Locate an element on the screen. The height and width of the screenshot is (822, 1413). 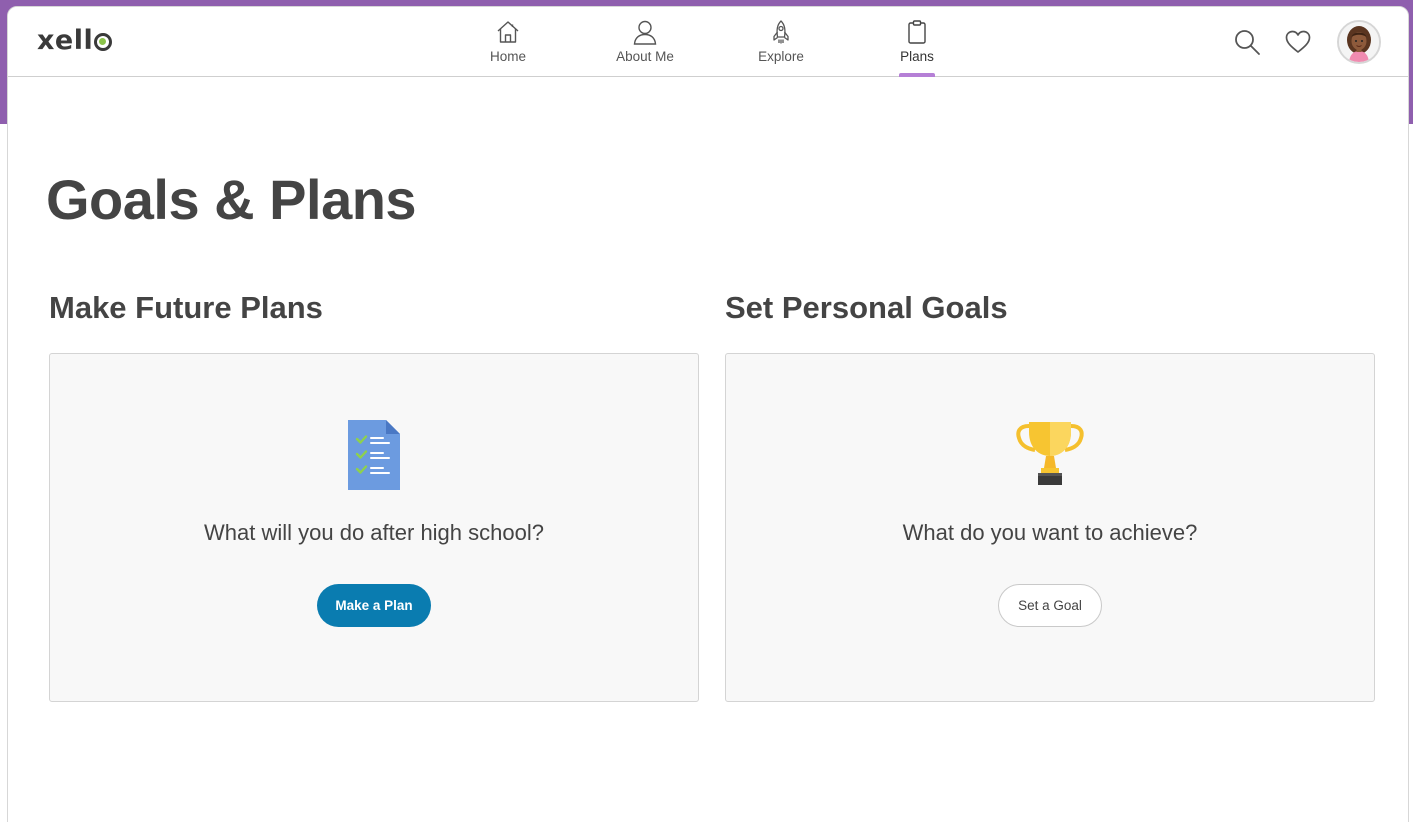
active-tab-indicator is located at coordinates (917, 75).